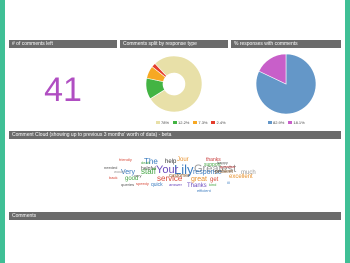  I want to click on response-type-donut-chart, so click(174, 84).